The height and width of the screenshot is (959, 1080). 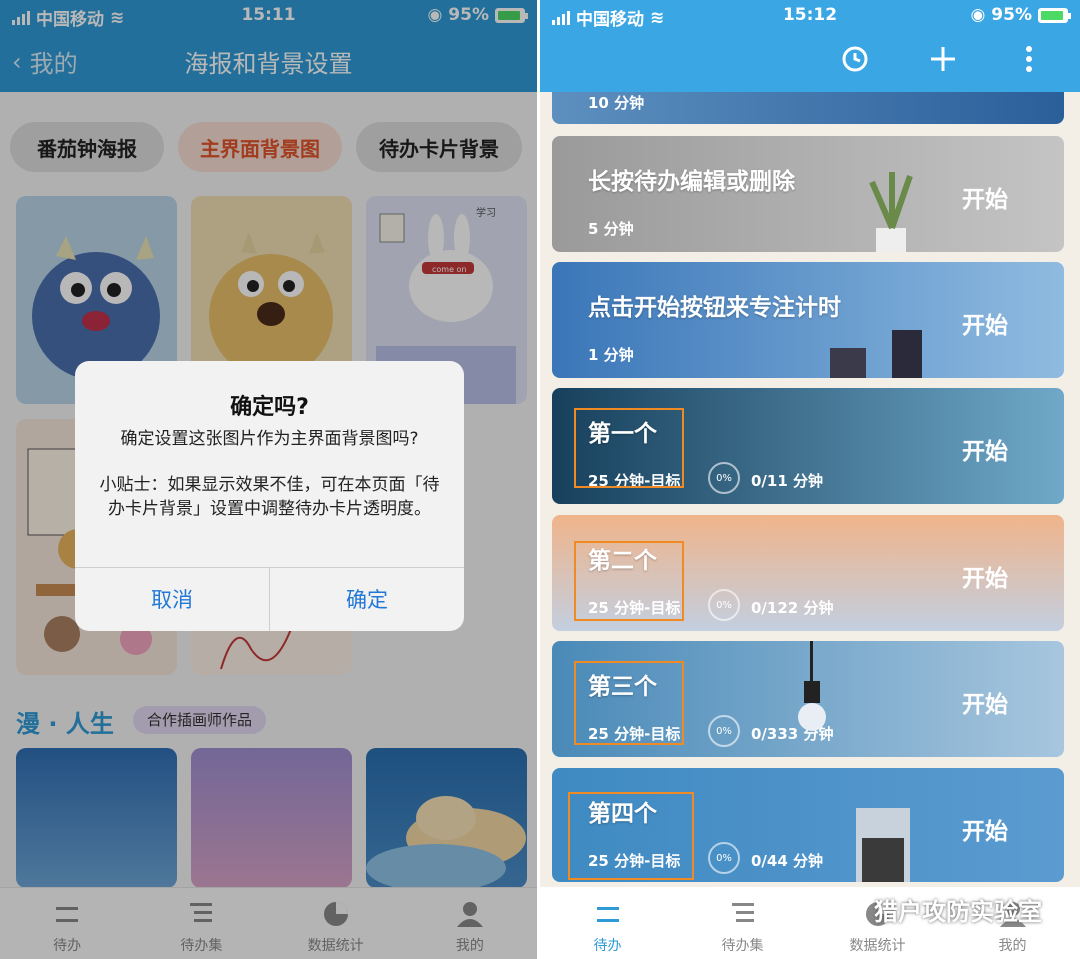 I want to click on tab-todo-set: 待办集, so click(x=742, y=923).